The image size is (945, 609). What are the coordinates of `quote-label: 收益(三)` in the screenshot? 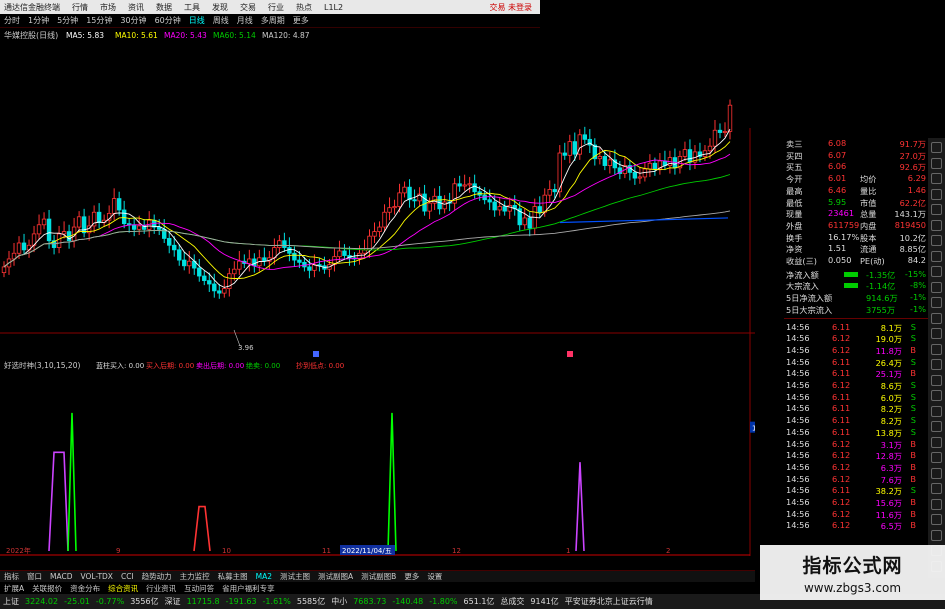 It's located at (801, 261).